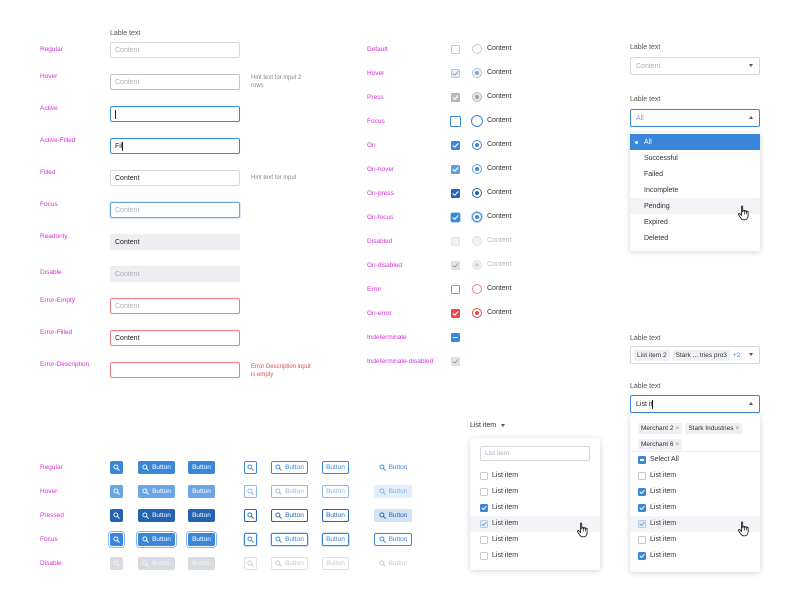 This screenshot has height=600, width=800. Describe the element at coordinates (455, 73) in the screenshot. I see `checkbox-hover` at that location.